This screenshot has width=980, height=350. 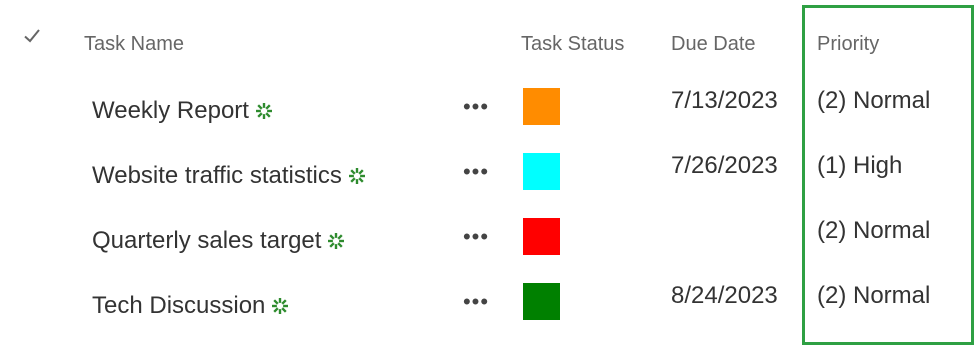 What do you see at coordinates (572, 44) in the screenshot?
I see `column-header-task-status: Task Status` at bounding box center [572, 44].